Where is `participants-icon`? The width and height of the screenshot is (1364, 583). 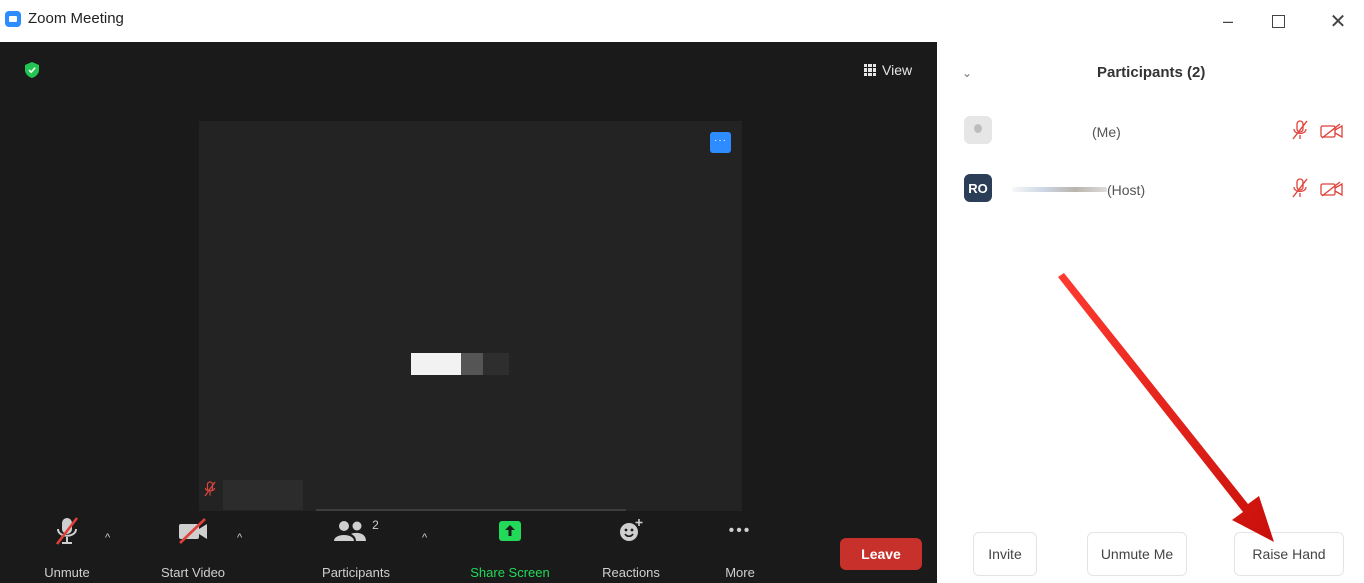 participants-icon is located at coordinates (350, 531).